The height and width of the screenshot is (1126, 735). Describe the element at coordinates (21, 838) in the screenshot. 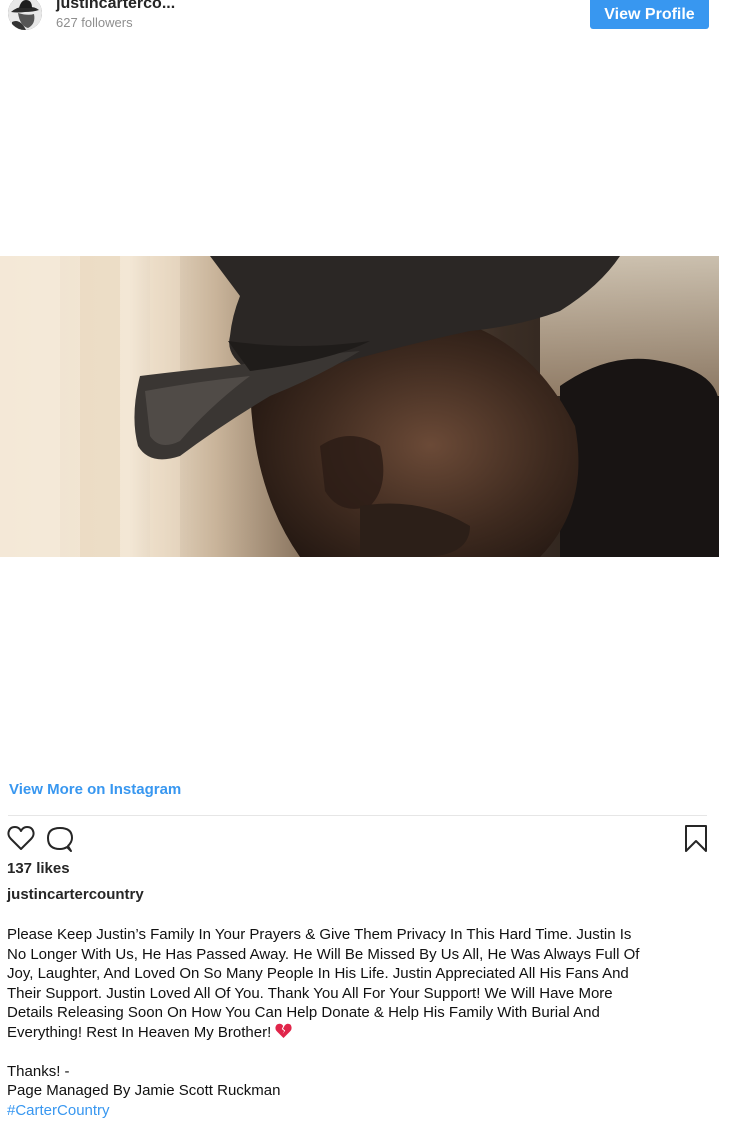

I see `heart-icon` at that location.